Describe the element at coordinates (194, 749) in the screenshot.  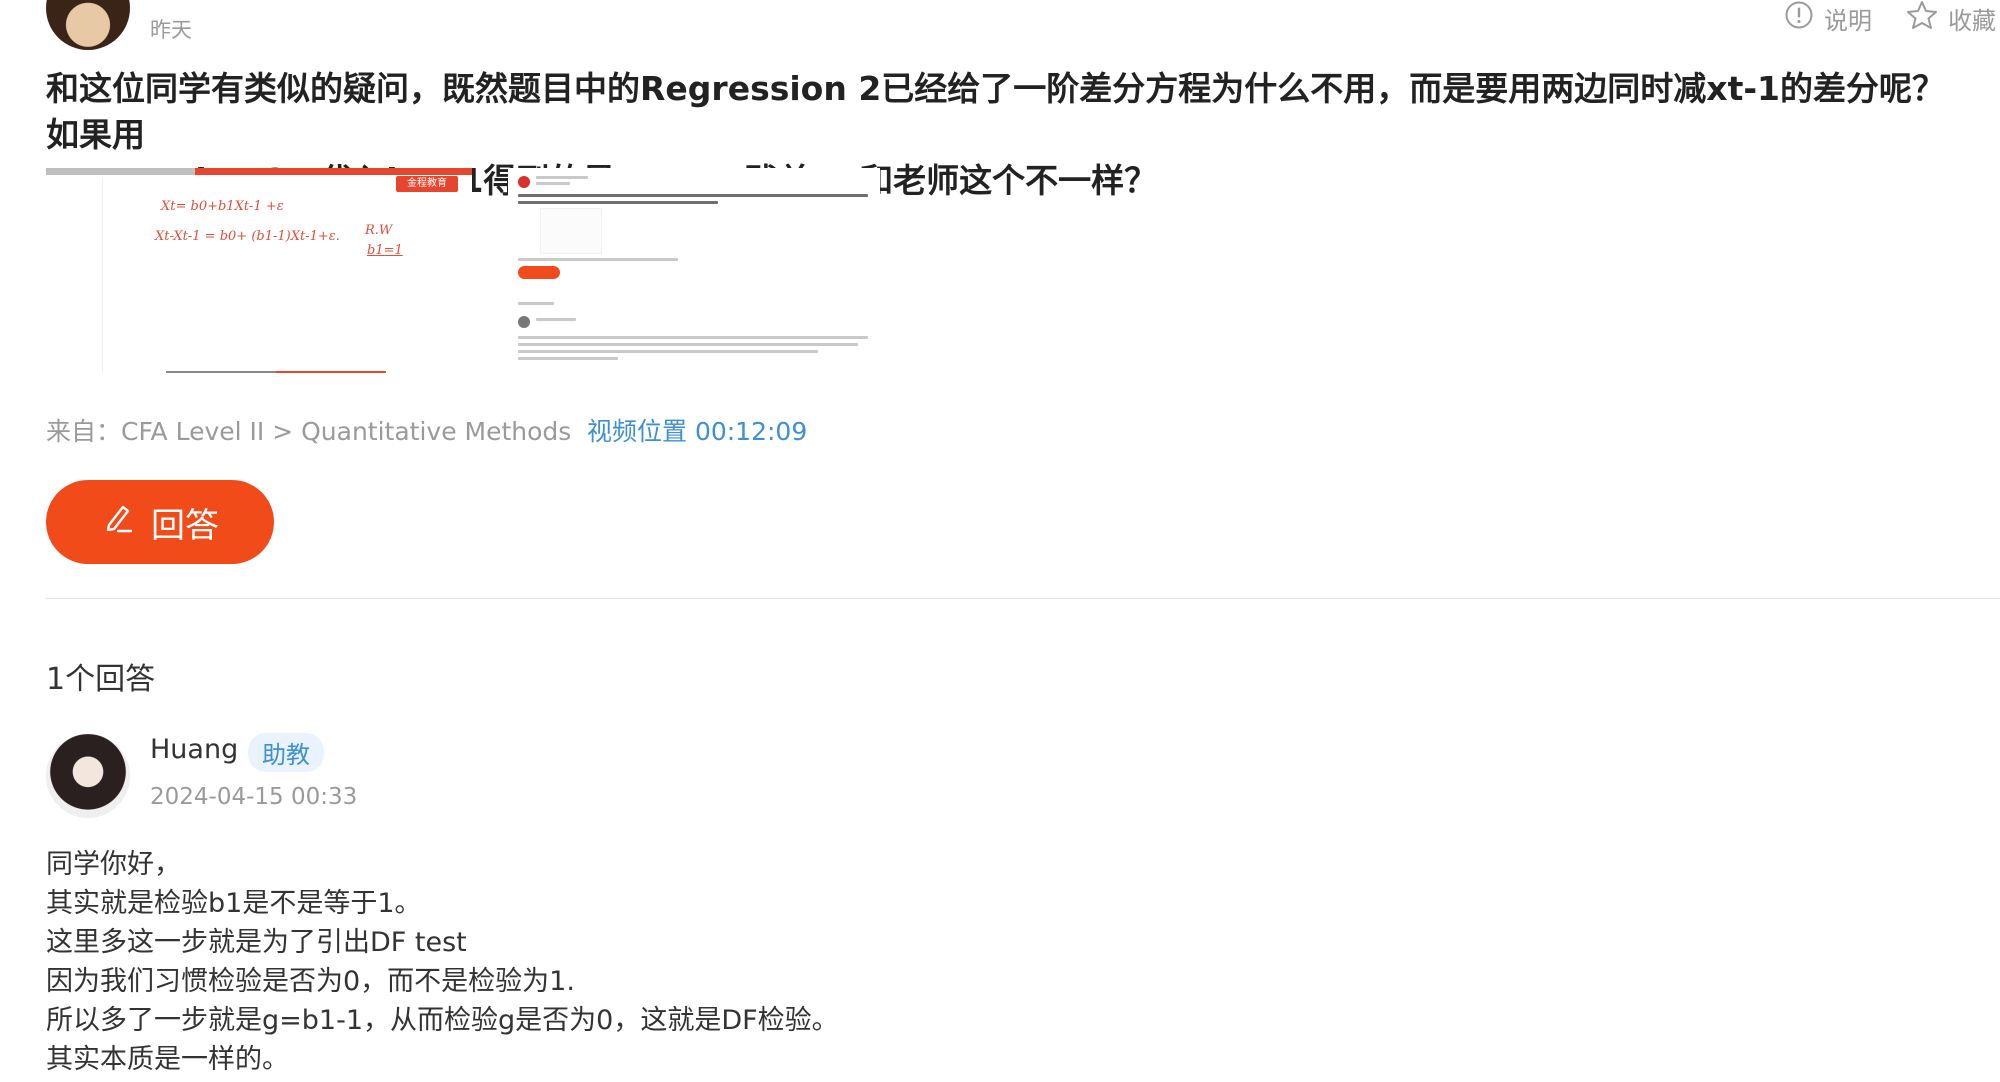
I see `answerer-name: Huang` at that location.